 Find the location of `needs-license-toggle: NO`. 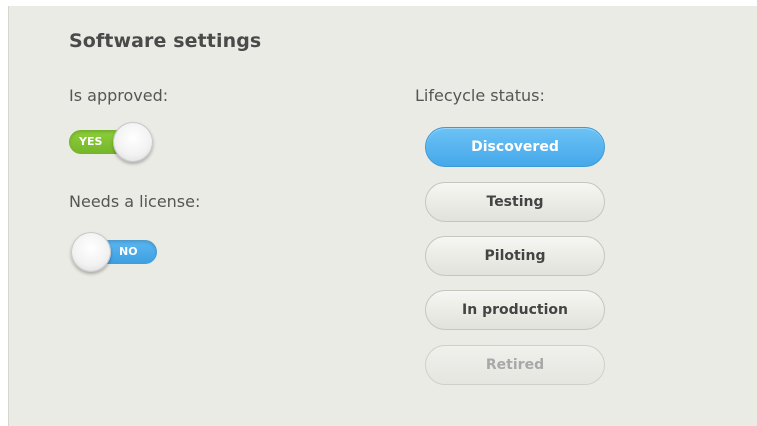

needs-license-toggle: NO is located at coordinates (112, 252).